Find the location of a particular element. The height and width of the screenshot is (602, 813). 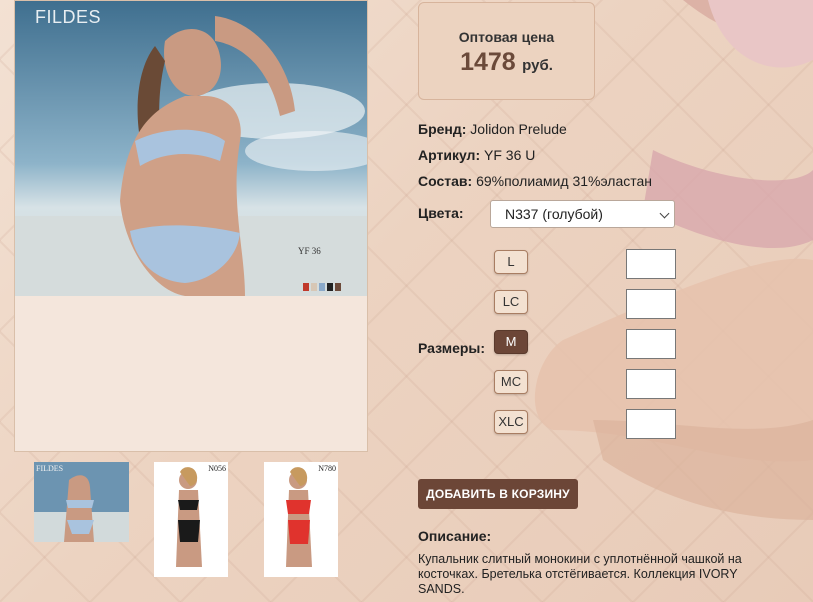

price-label: Оптовая цена is located at coordinates (506, 37).